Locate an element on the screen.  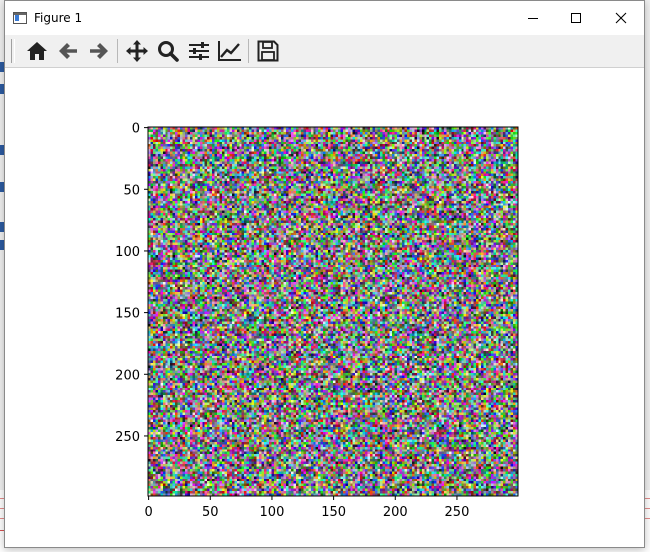
minimize-icon is located at coordinates (533, 18).